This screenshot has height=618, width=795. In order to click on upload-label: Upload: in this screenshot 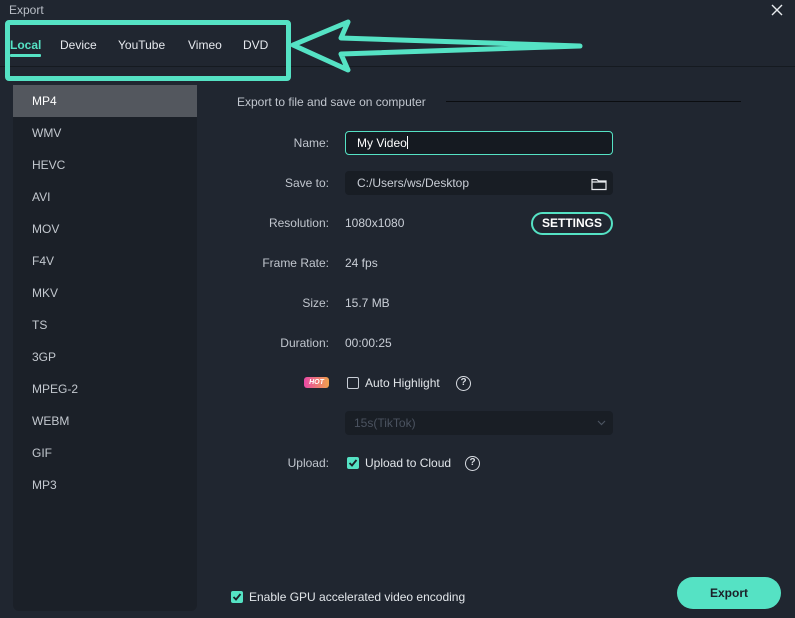, I will do `click(308, 463)`.